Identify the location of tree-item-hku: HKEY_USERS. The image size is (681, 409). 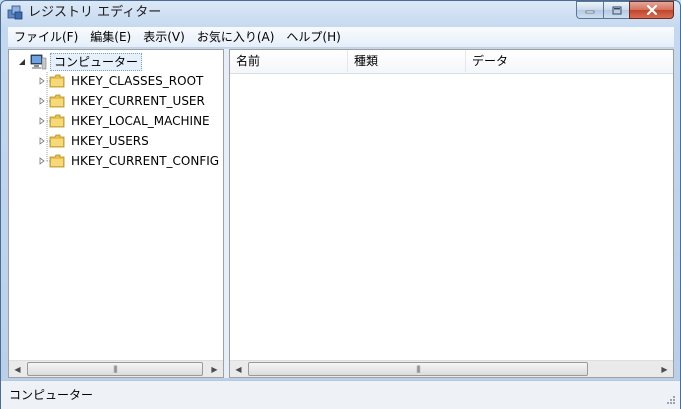
(94, 141).